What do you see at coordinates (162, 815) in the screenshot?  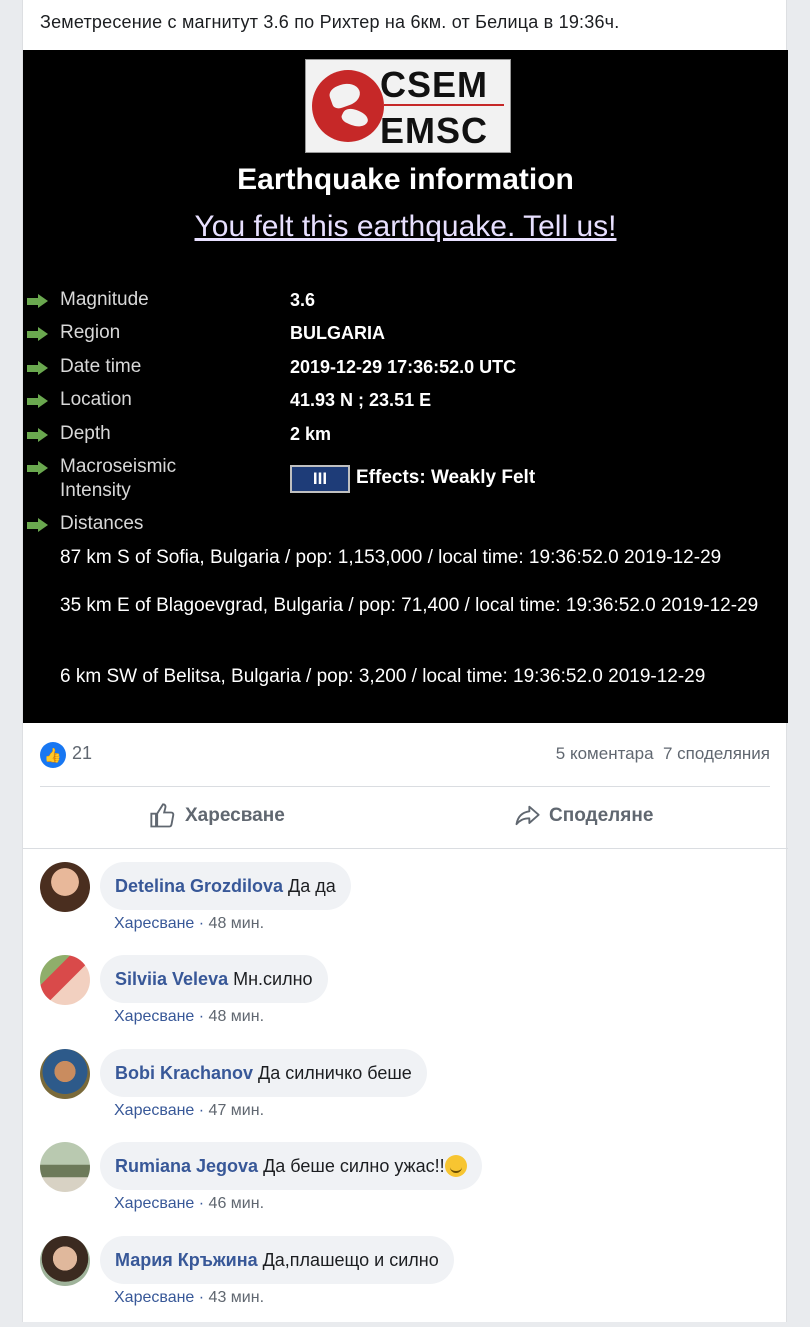 I see `thumbs-up-icon` at bounding box center [162, 815].